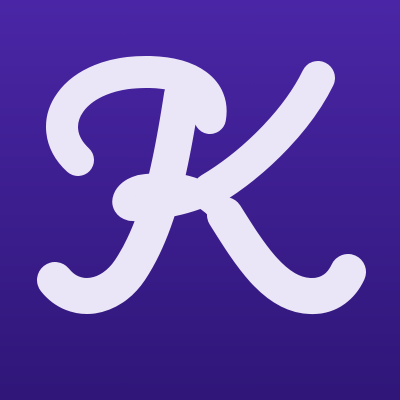 The height and width of the screenshot is (400, 400). What do you see at coordinates (286, 255) in the screenshot?
I see `k-lower-leg` at bounding box center [286, 255].